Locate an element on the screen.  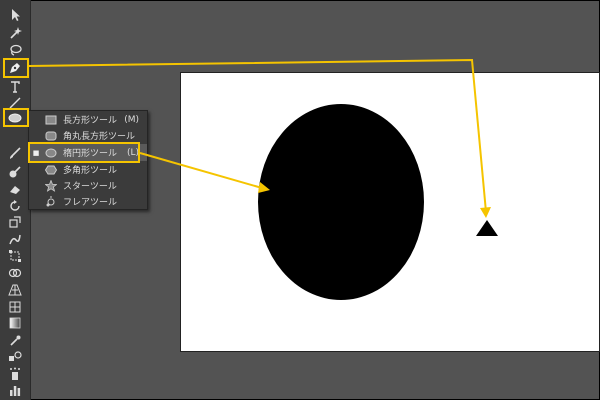
pen-callout-arrowhead is located at coordinates (485, 212).